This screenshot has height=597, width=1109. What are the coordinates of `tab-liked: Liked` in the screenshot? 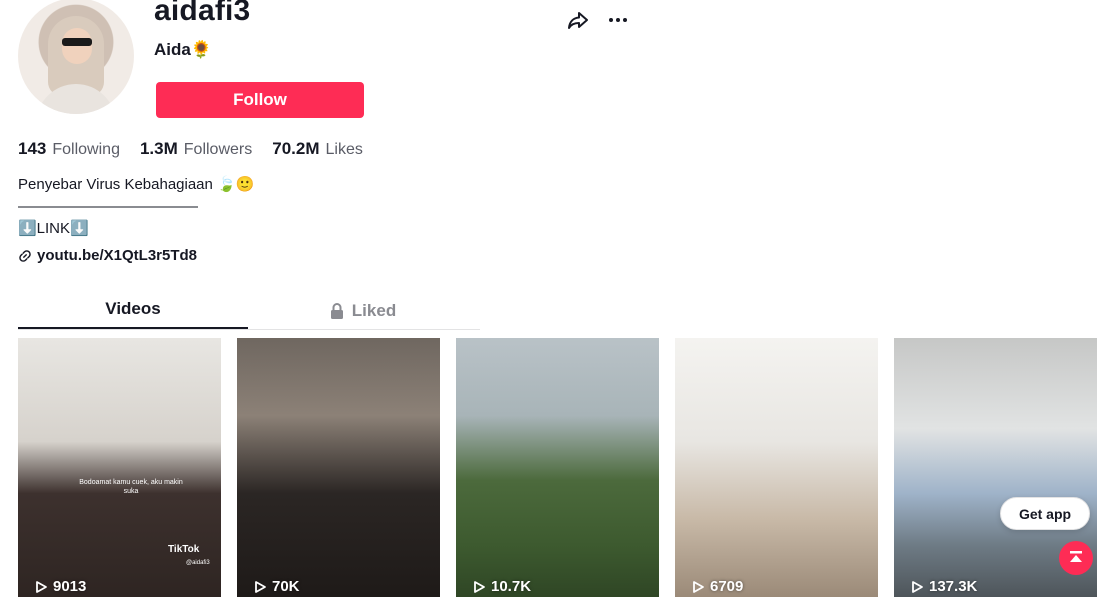 It's located at (363, 310).